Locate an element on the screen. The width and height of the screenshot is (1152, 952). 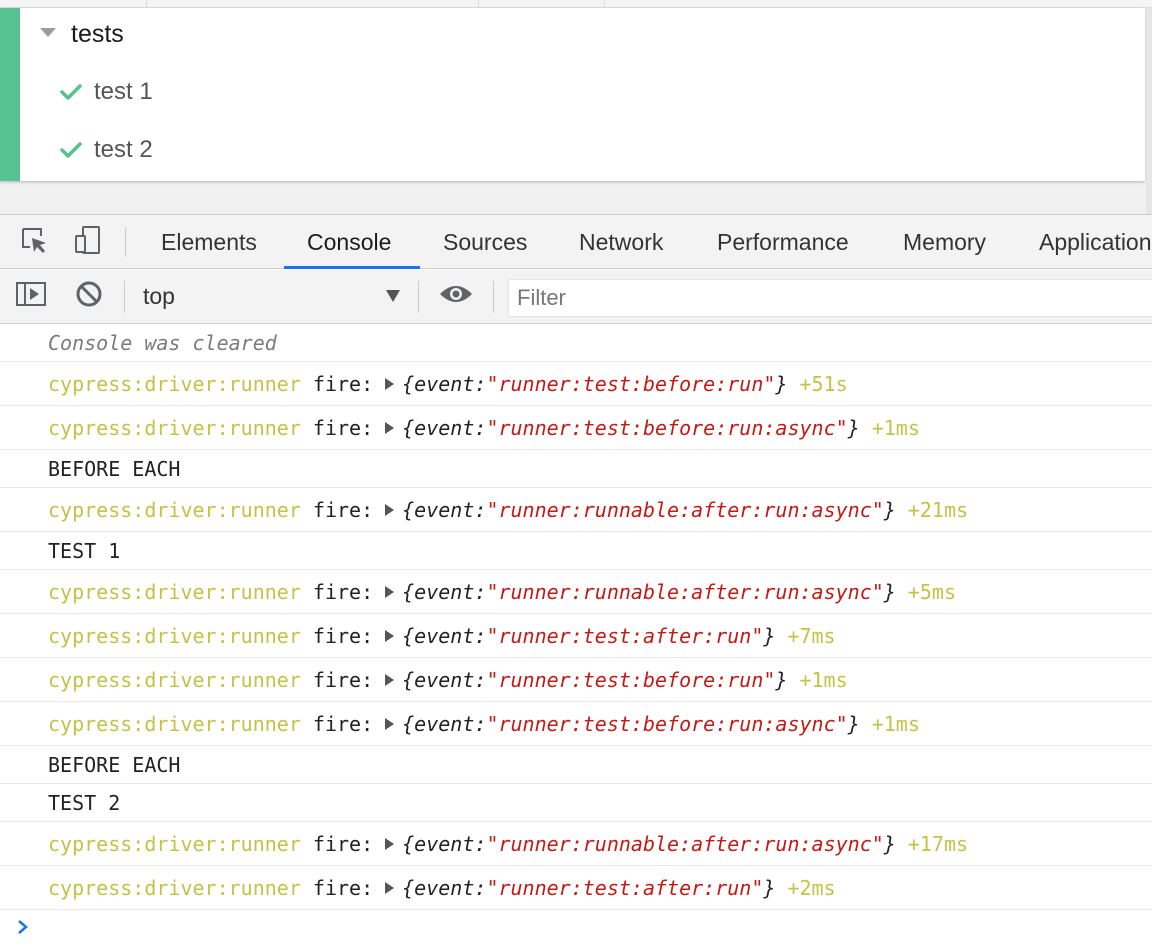
suite-status-bar is located at coordinates (10, 94).